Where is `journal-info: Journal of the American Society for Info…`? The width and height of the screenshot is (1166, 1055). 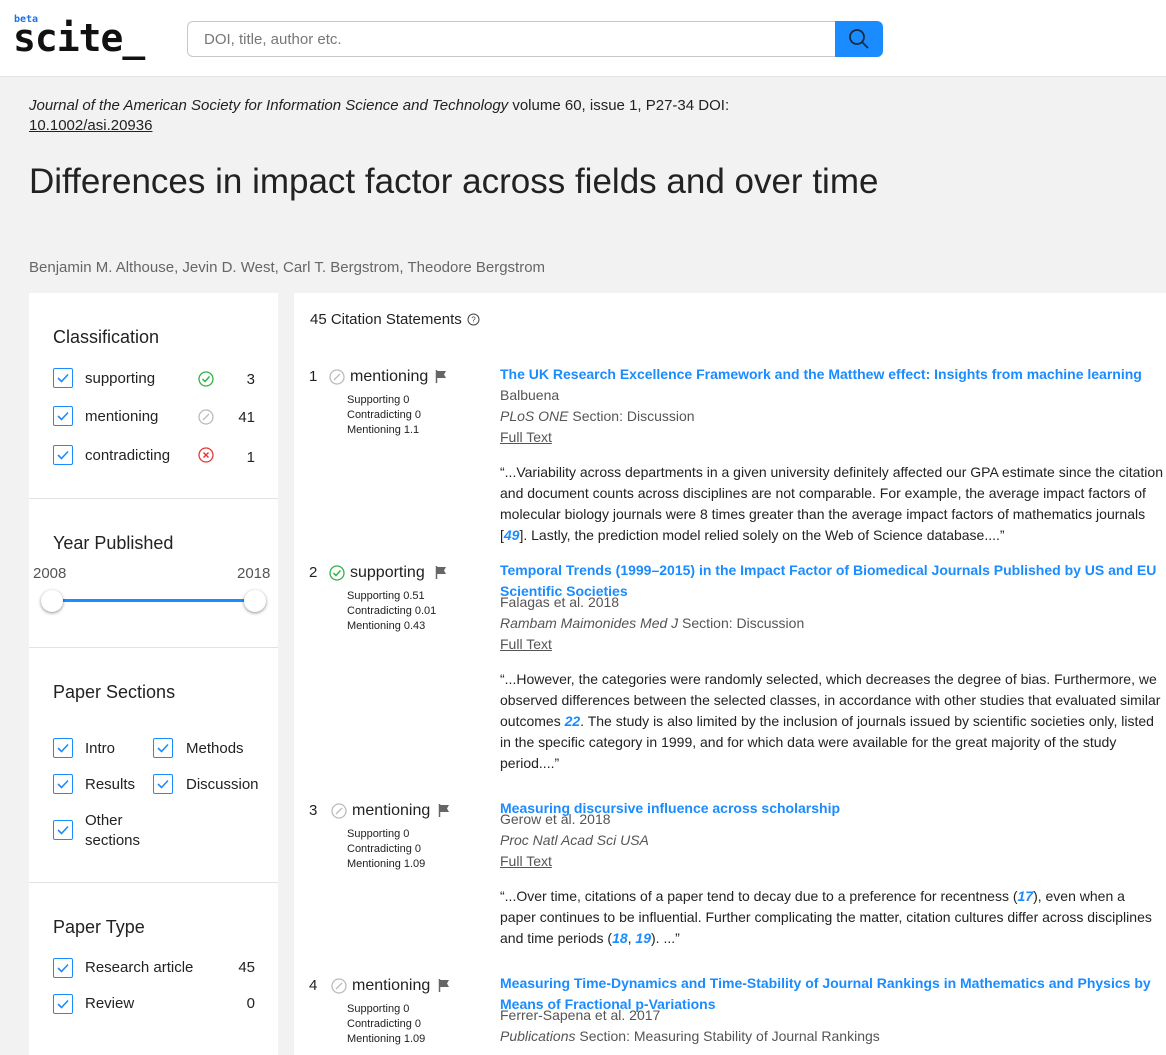
journal-info: Journal of the American Society for Info… is located at coordinates (379, 106).